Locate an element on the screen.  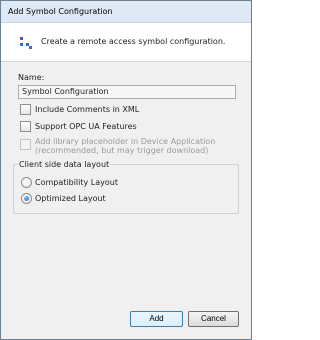
include-comments-label: Include Comments in XML is located at coordinates (87, 109).